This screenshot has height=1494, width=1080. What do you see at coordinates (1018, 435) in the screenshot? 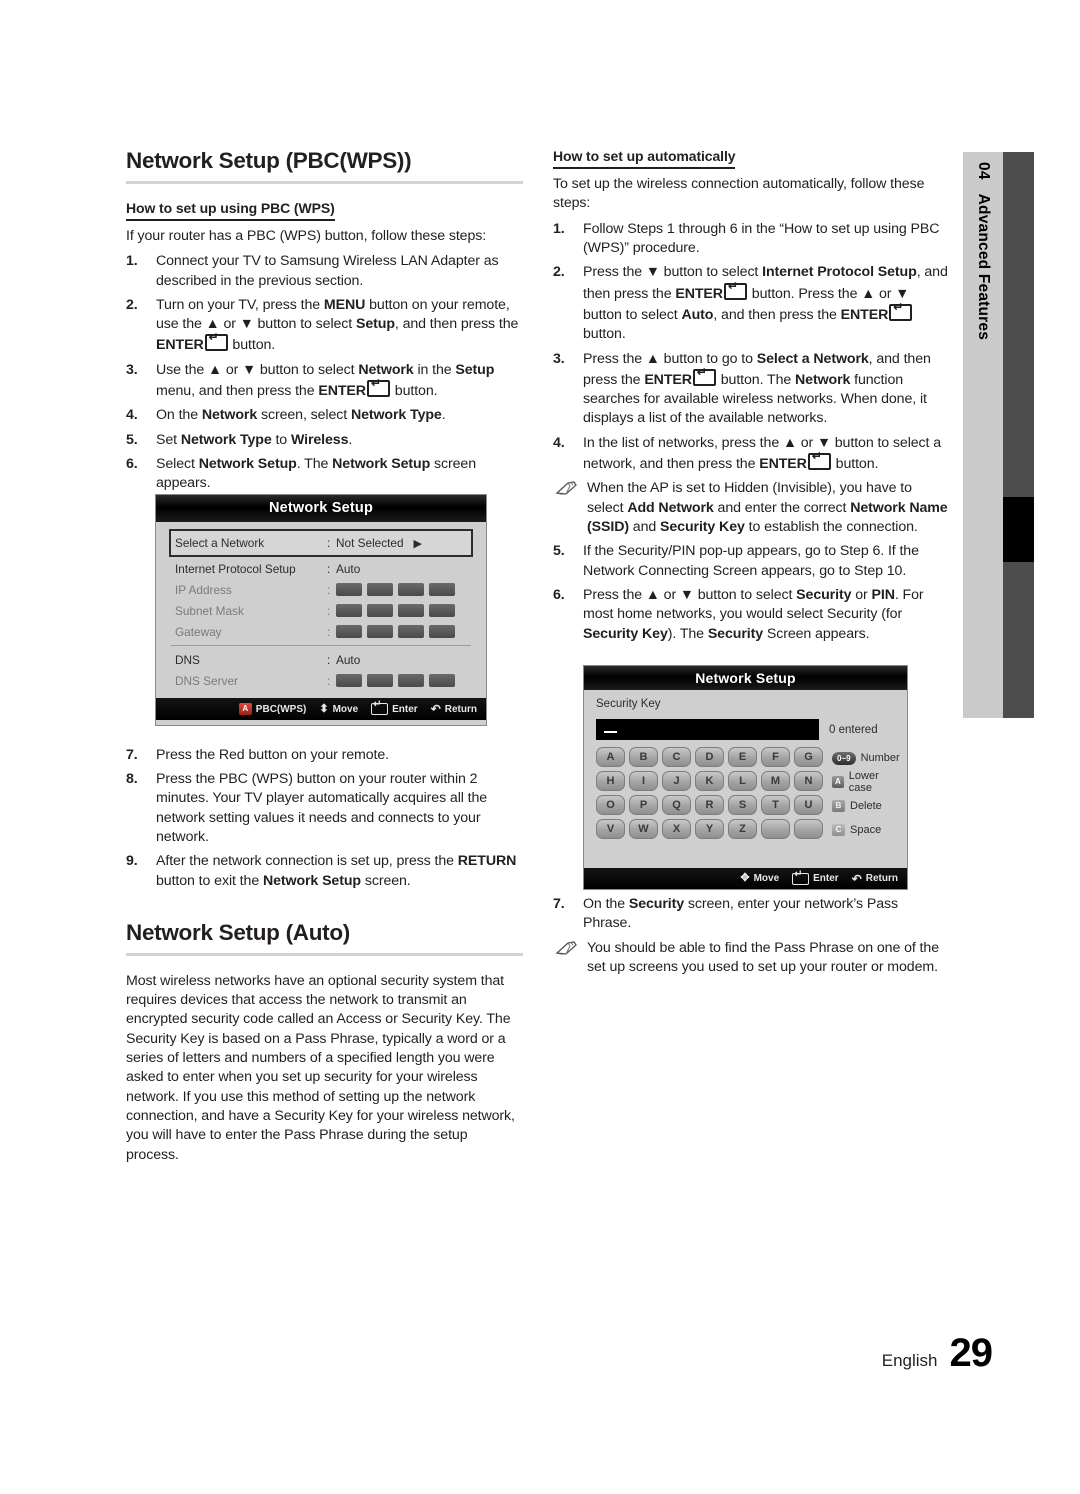
I see `chapter-strip` at bounding box center [1018, 435].